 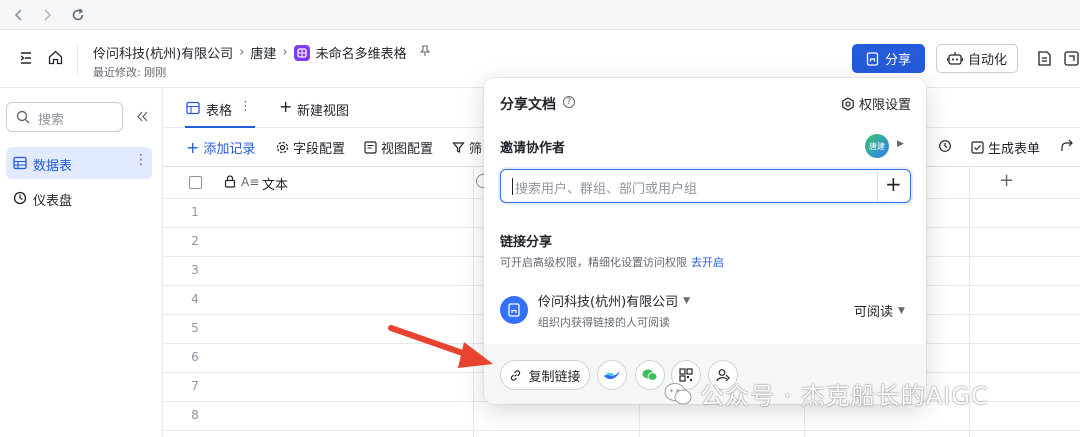 What do you see at coordinates (51, 120) in the screenshot?
I see `search-placeholder: 搜索` at bounding box center [51, 120].